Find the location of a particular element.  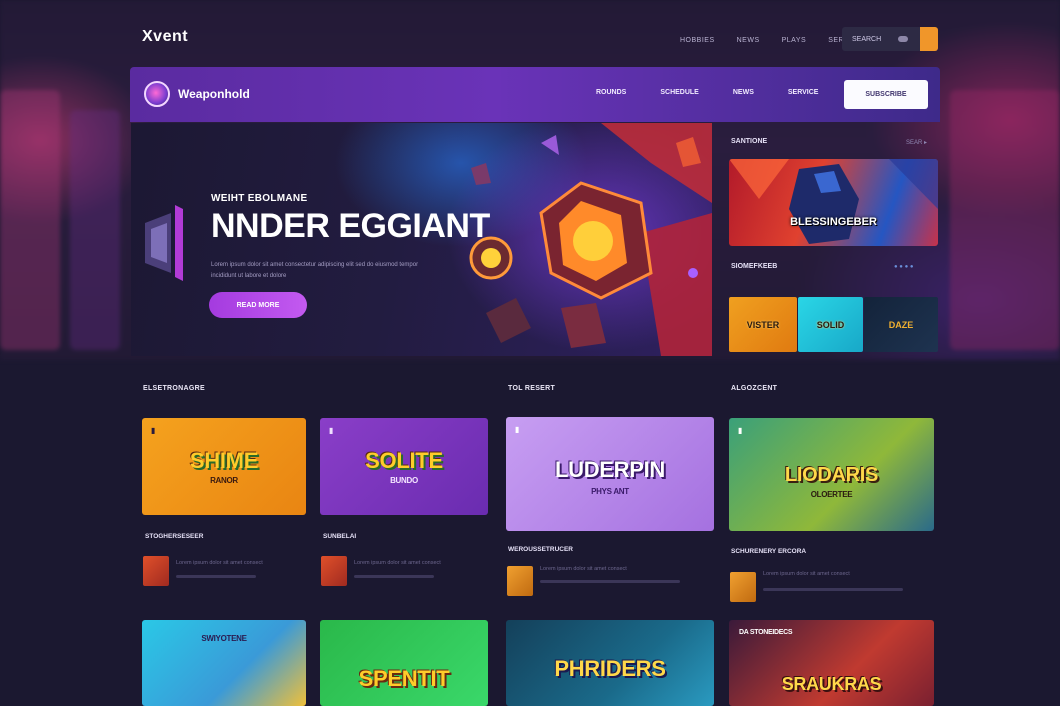

featured-game-banner: BLESSINGEBER is located at coordinates (833, 202).